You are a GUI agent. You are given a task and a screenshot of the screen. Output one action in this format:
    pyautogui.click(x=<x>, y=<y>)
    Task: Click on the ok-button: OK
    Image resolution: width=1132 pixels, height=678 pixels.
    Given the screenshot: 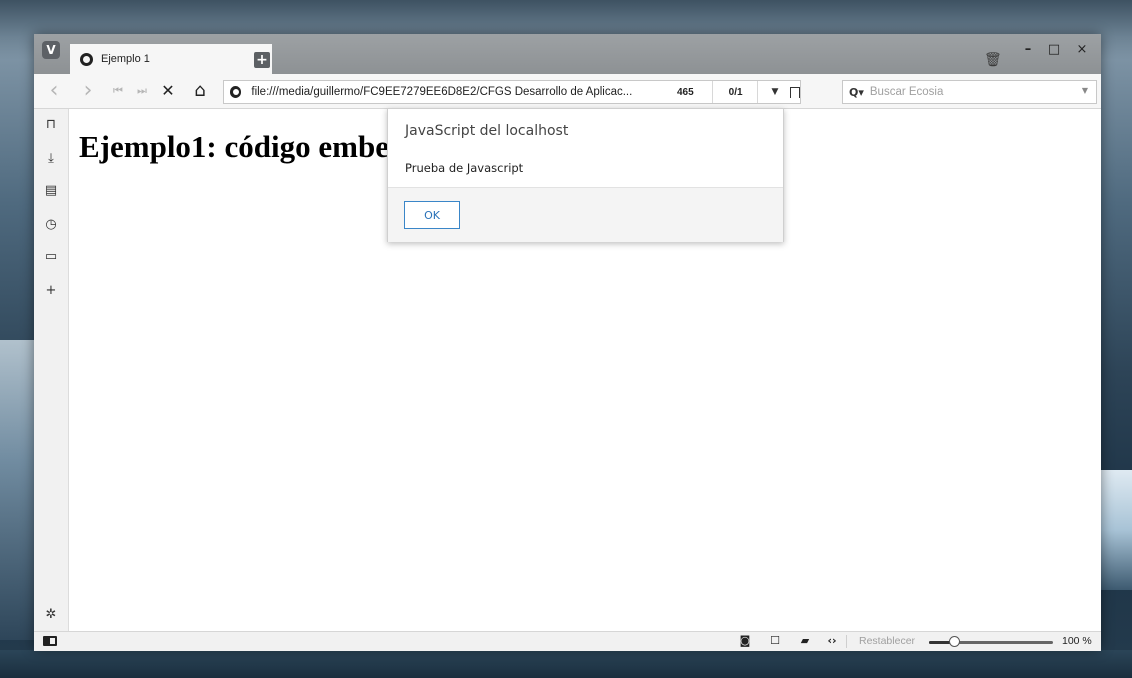 What is the action you would take?
    pyautogui.click(x=432, y=215)
    